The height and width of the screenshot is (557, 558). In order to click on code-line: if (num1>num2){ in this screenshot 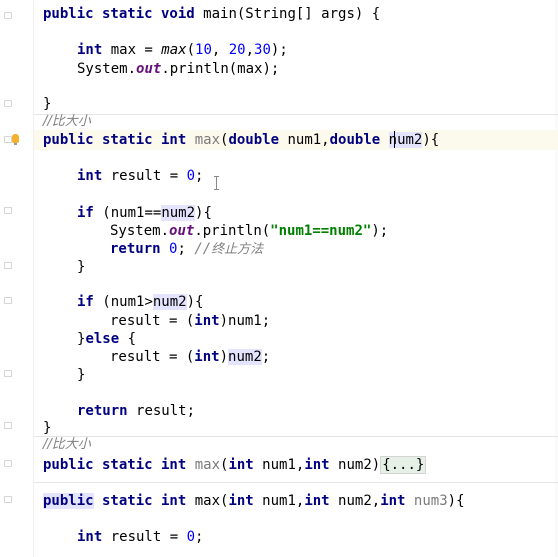, I will do `click(140, 302)`.